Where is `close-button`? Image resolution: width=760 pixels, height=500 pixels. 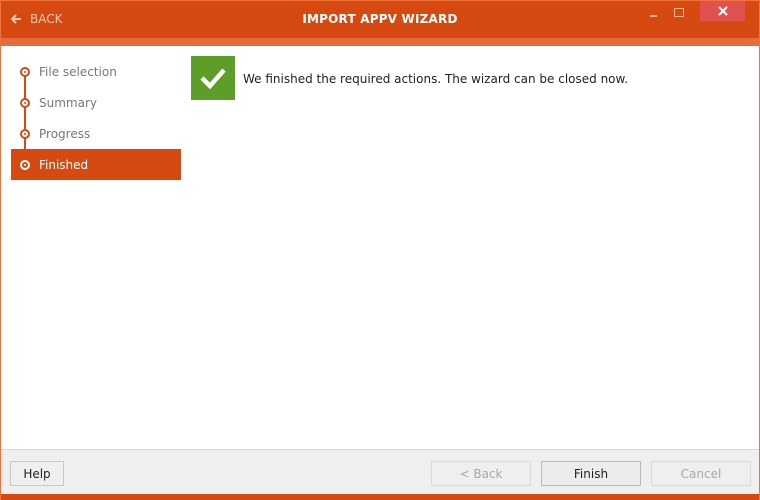
close-button is located at coordinates (722, 11).